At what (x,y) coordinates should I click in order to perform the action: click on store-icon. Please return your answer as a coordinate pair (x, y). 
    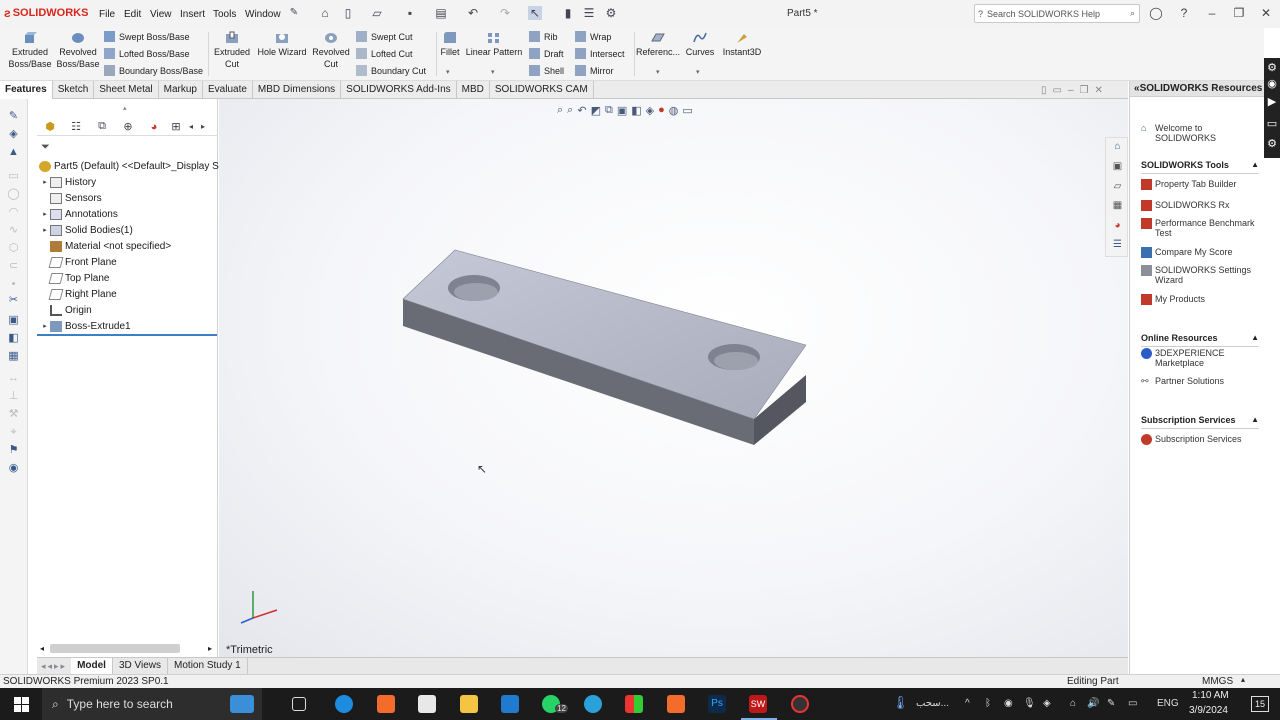
    Looking at the image, I should click on (427, 704).